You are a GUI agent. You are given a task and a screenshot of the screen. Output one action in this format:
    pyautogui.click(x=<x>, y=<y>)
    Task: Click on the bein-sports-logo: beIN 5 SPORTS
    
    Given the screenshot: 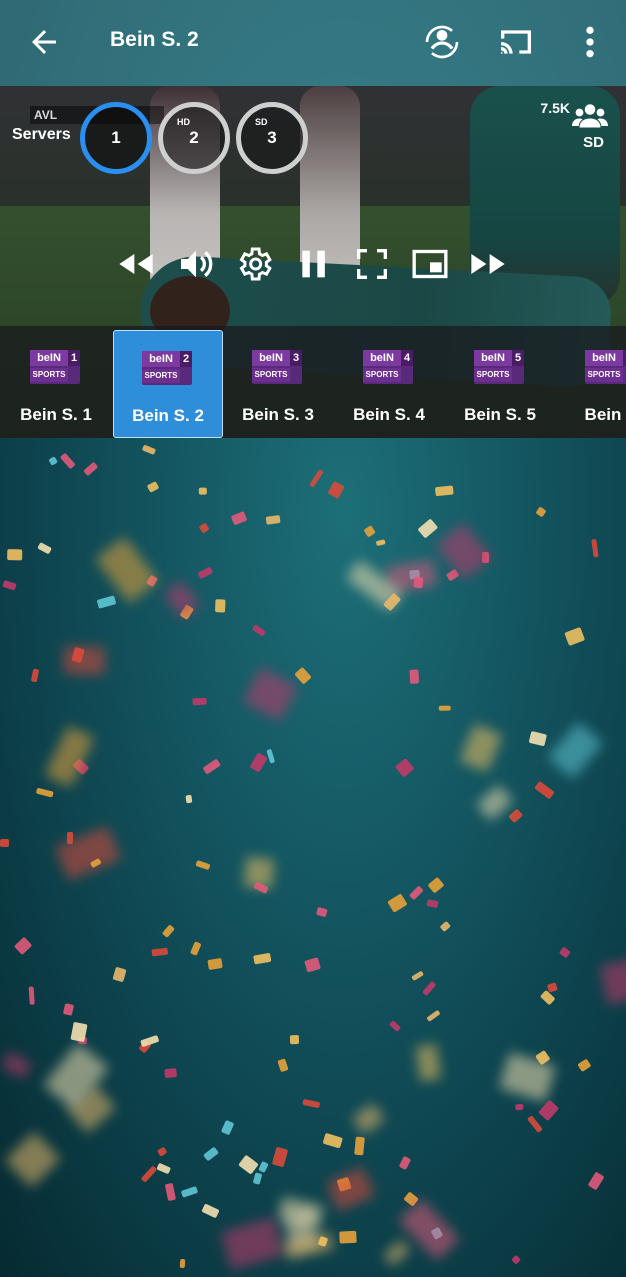 What is the action you would take?
    pyautogui.click(x=499, y=367)
    